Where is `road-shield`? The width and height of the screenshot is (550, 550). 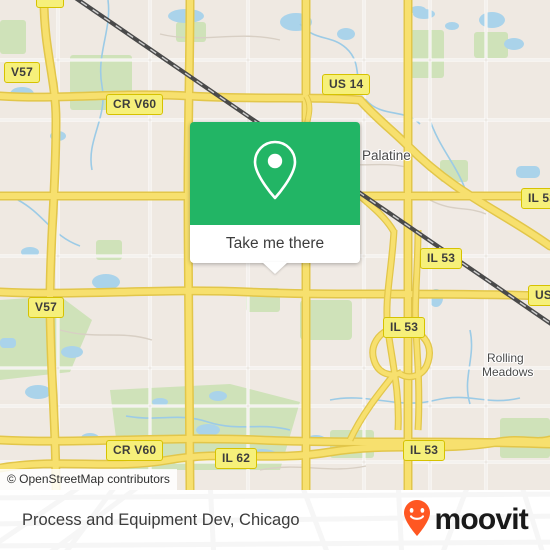 road-shield is located at coordinates (50, 4).